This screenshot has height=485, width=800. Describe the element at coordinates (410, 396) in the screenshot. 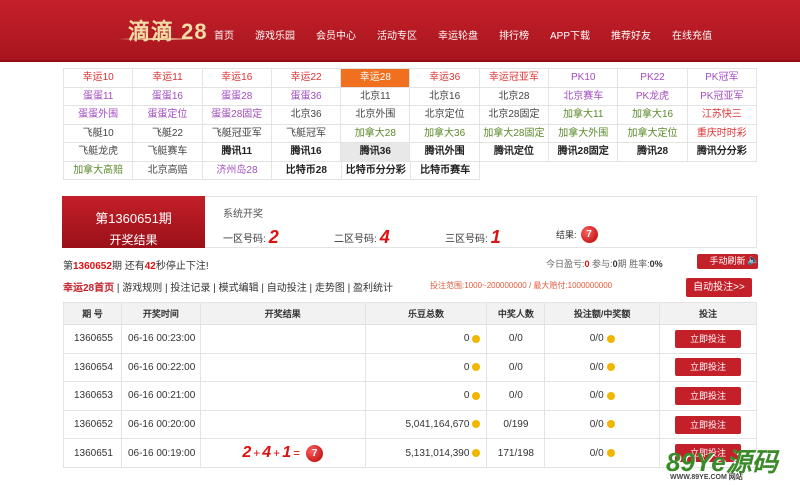

I see `table-row: 1360653 06-16 00:21:00 0 0/0 0/0 立即投注` at that location.